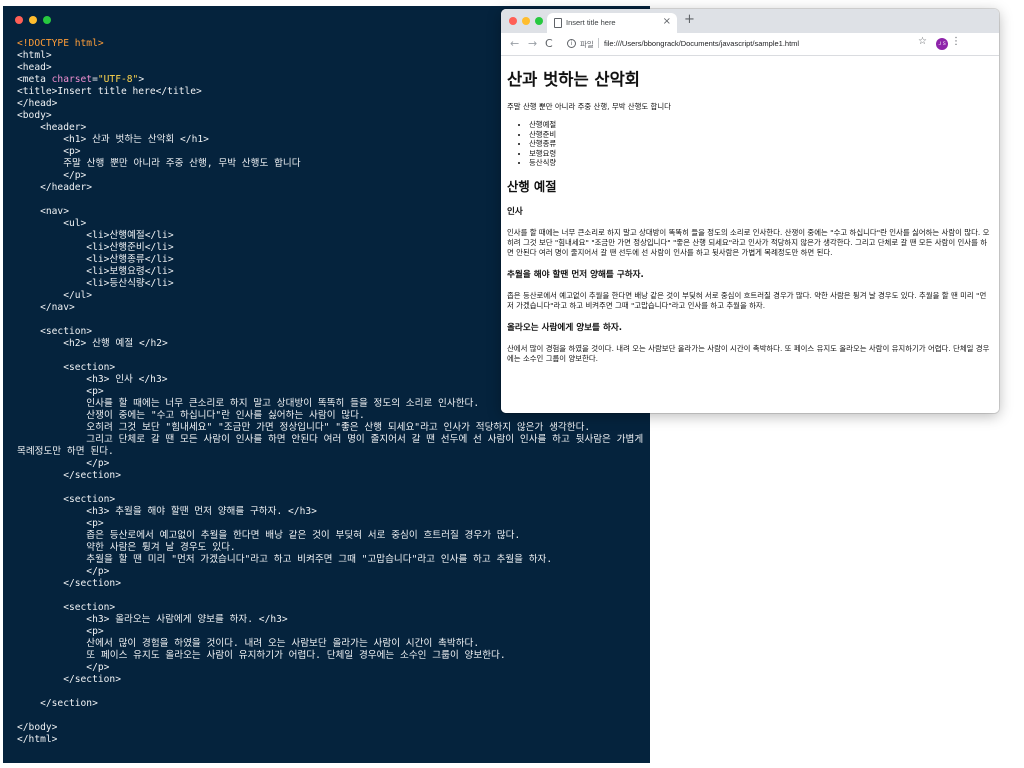 The height and width of the screenshot is (768, 1024). What do you see at coordinates (922, 41) in the screenshot?
I see `bookmark-star-icon: ☆` at bounding box center [922, 41].